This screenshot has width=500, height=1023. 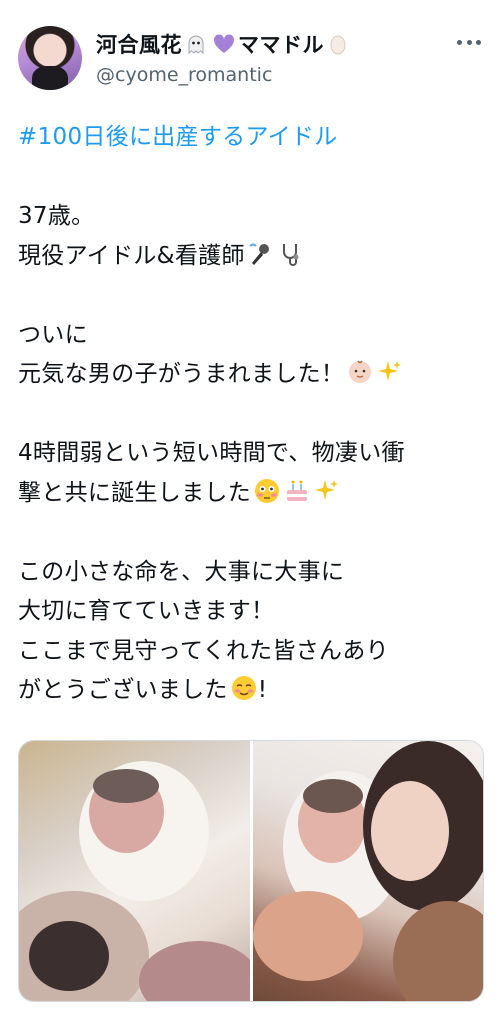 I want to click on text-line-with-emoji: がとうございました!, so click(x=251, y=691).